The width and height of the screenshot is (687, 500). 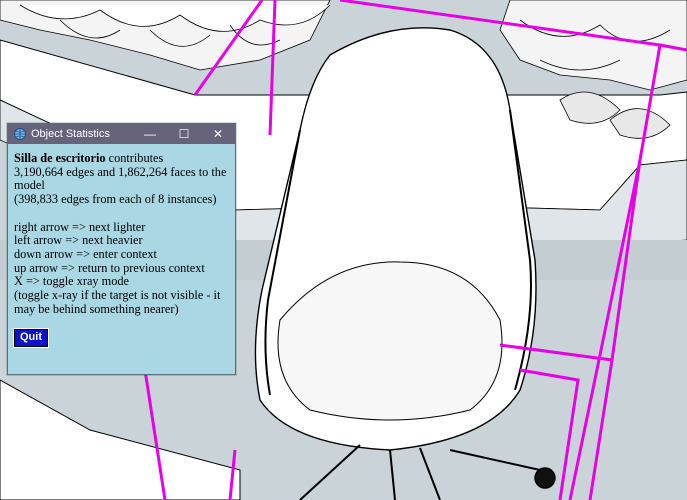 What do you see at coordinates (115, 199) in the screenshot?
I see `instances-line: (398,833 edges from each of 8 instances)` at bounding box center [115, 199].